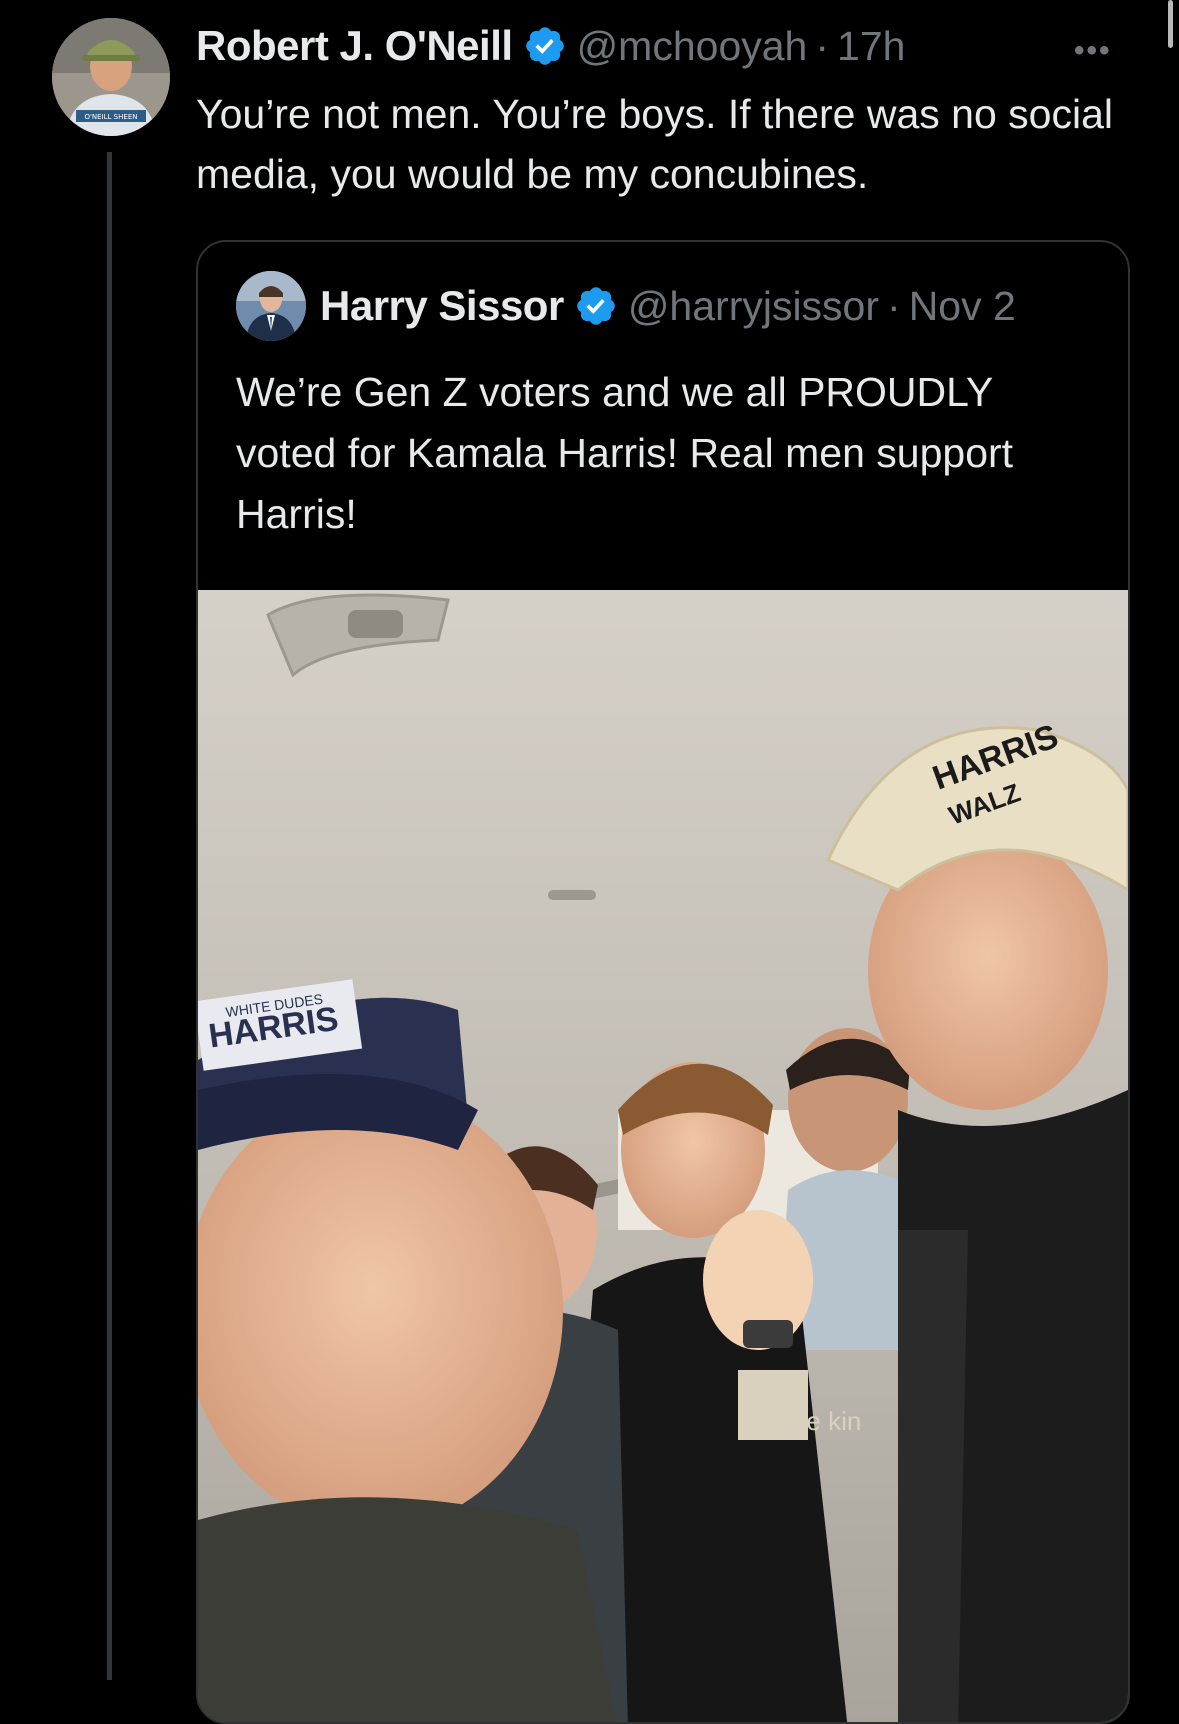 This screenshot has width=1179, height=1724. Describe the element at coordinates (109, 916) in the screenshot. I see `thread-line` at that location.